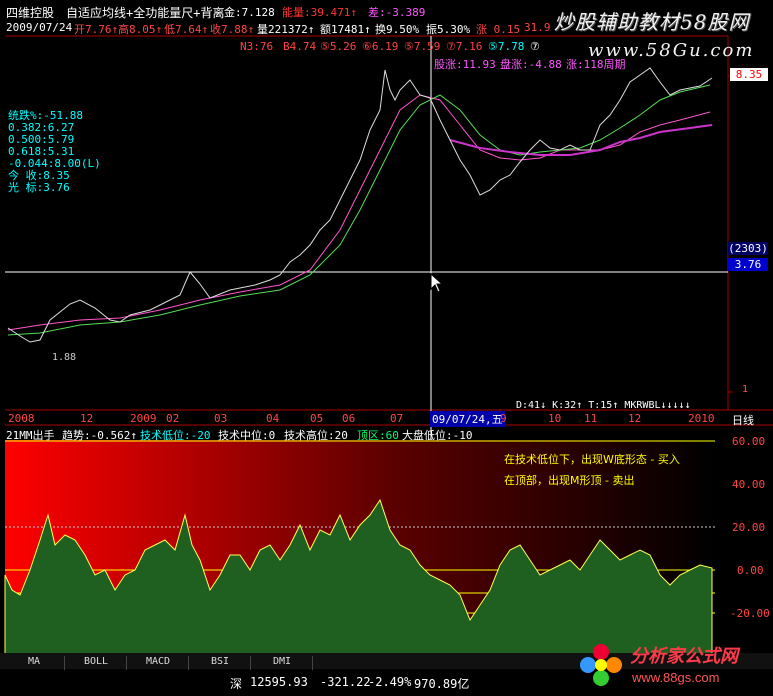  What do you see at coordinates (175, 435) in the screenshot?
I see `sub-low: 技术低位:-20` at bounding box center [175, 435].